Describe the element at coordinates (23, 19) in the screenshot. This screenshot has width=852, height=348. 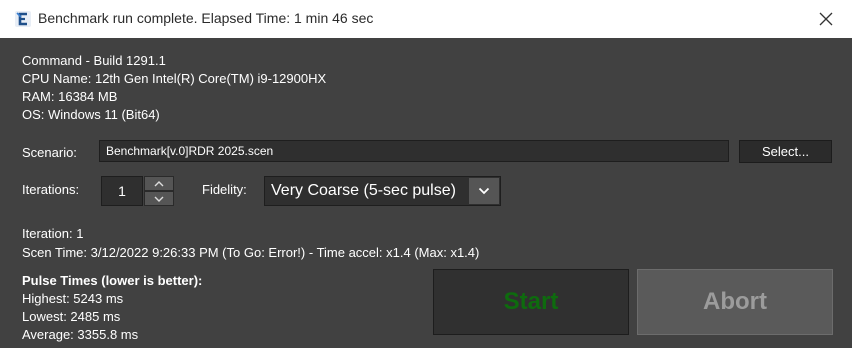
I see `app-logo-icon` at that location.